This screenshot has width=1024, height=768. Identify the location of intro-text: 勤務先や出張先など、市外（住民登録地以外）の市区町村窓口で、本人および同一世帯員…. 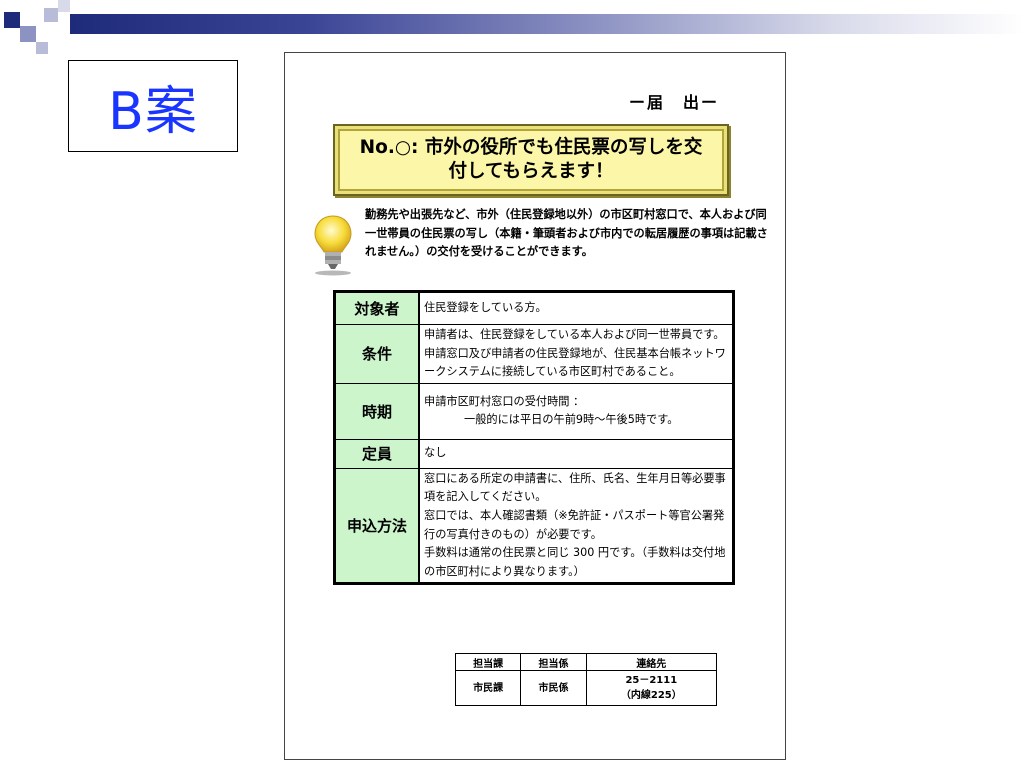
(566, 233).